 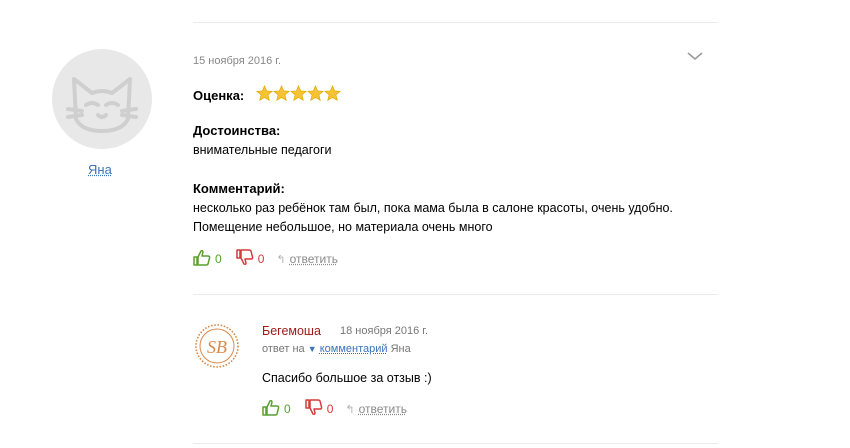 I want to click on logo-text: SB, so click(x=217, y=347).